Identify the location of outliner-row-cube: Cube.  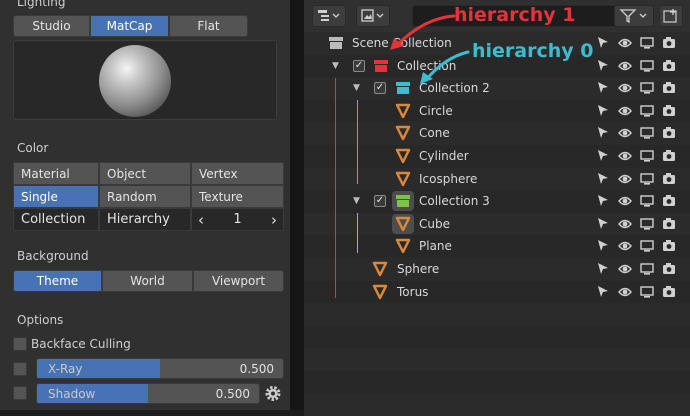
(497, 224).